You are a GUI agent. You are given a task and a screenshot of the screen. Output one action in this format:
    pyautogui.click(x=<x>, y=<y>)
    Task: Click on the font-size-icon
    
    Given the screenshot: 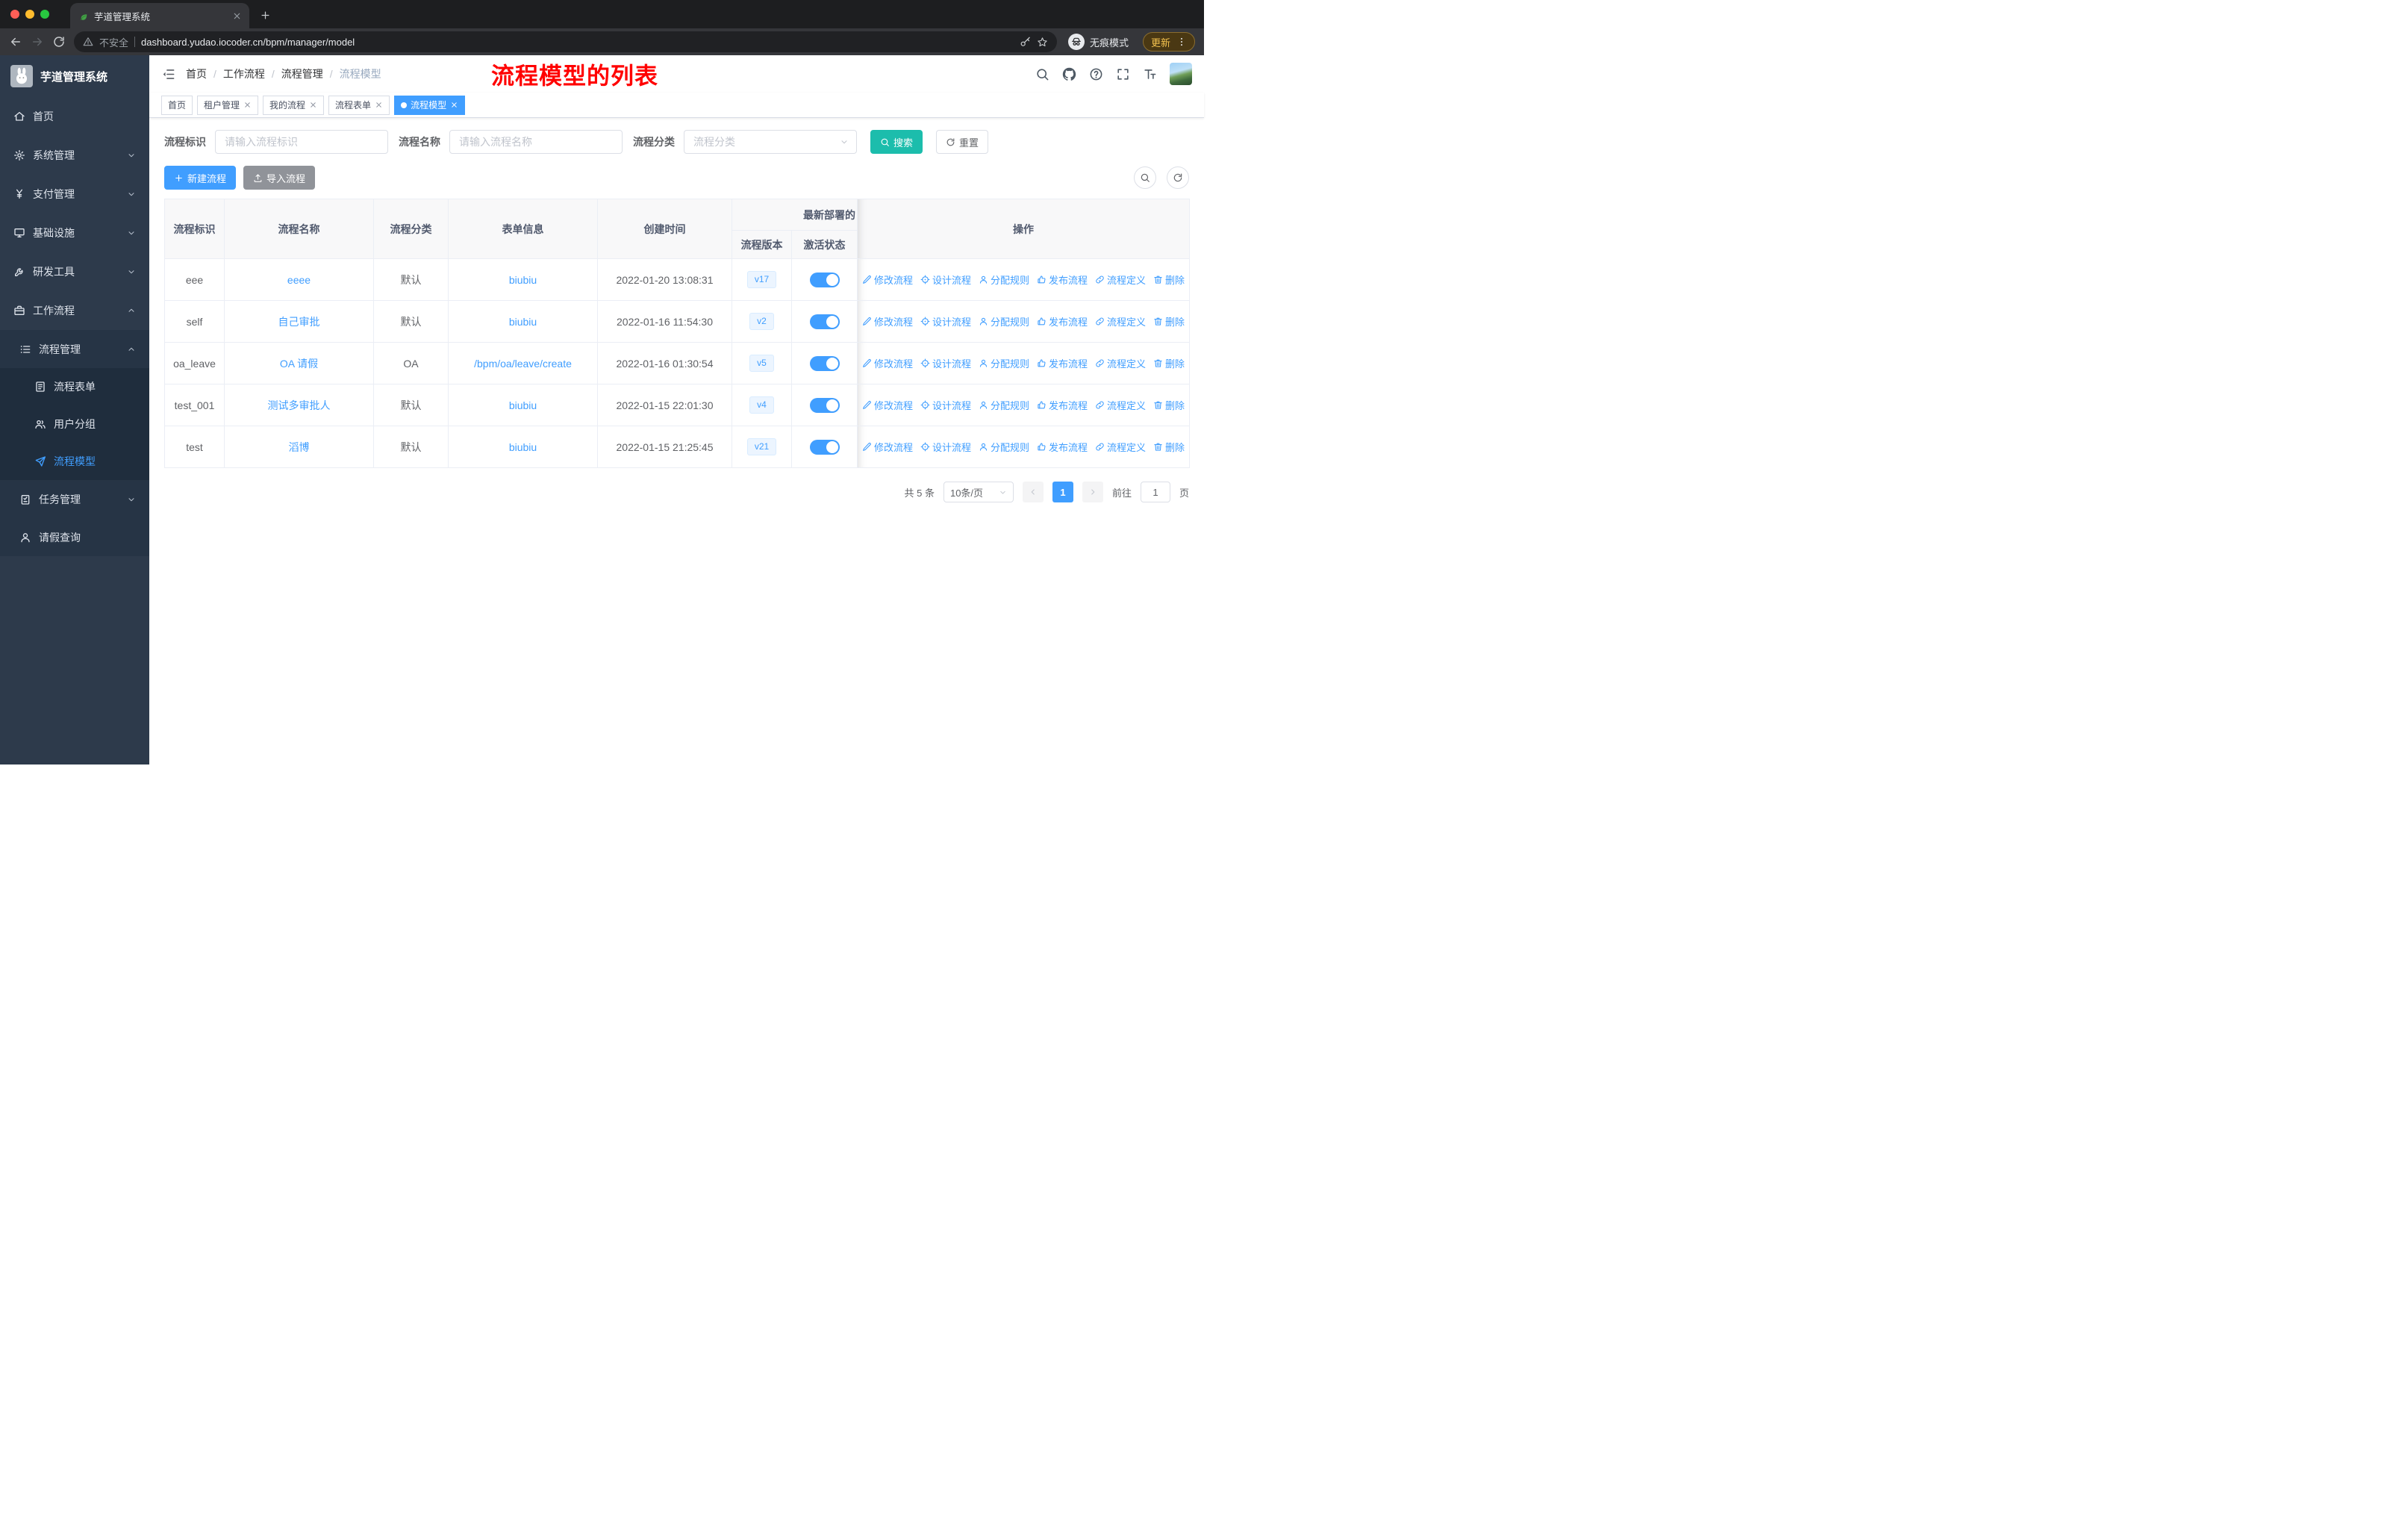 What is the action you would take?
    pyautogui.click(x=1150, y=74)
    